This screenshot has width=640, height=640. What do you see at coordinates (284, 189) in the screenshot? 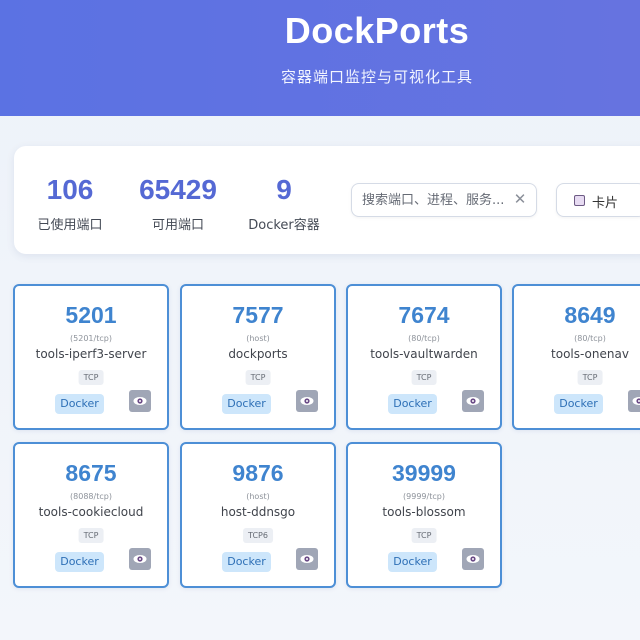
I see `docker-containers-value: 9` at bounding box center [284, 189].